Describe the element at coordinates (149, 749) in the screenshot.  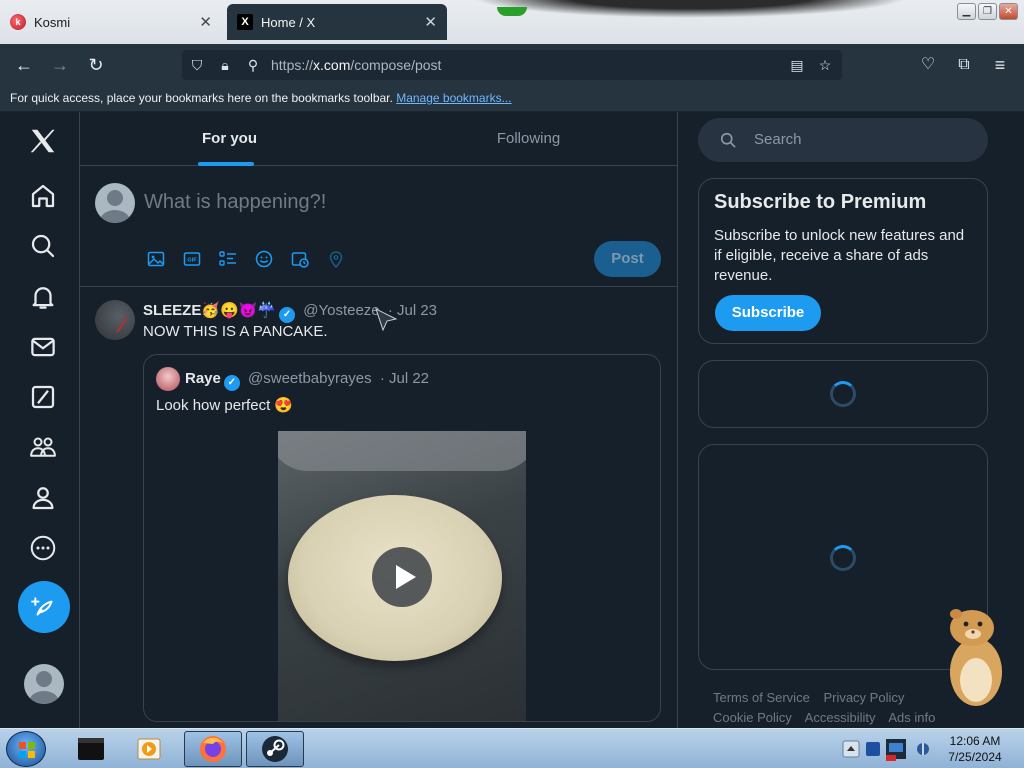
I see `taskbar-app-media-player` at that location.